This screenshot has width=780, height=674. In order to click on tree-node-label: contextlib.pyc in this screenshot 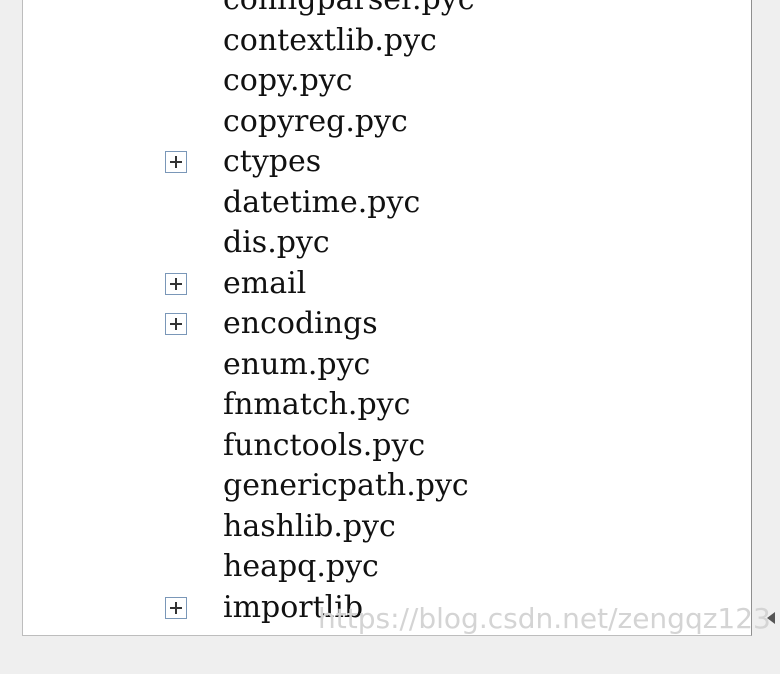, I will do `click(330, 41)`.